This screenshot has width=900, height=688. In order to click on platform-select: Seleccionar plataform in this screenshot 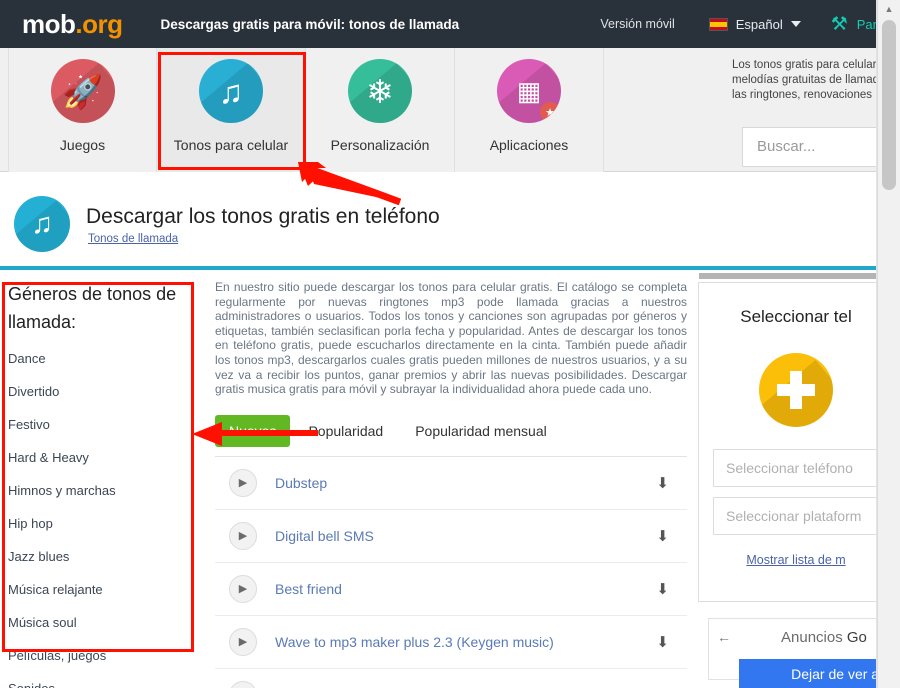, I will do `click(796, 516)`.